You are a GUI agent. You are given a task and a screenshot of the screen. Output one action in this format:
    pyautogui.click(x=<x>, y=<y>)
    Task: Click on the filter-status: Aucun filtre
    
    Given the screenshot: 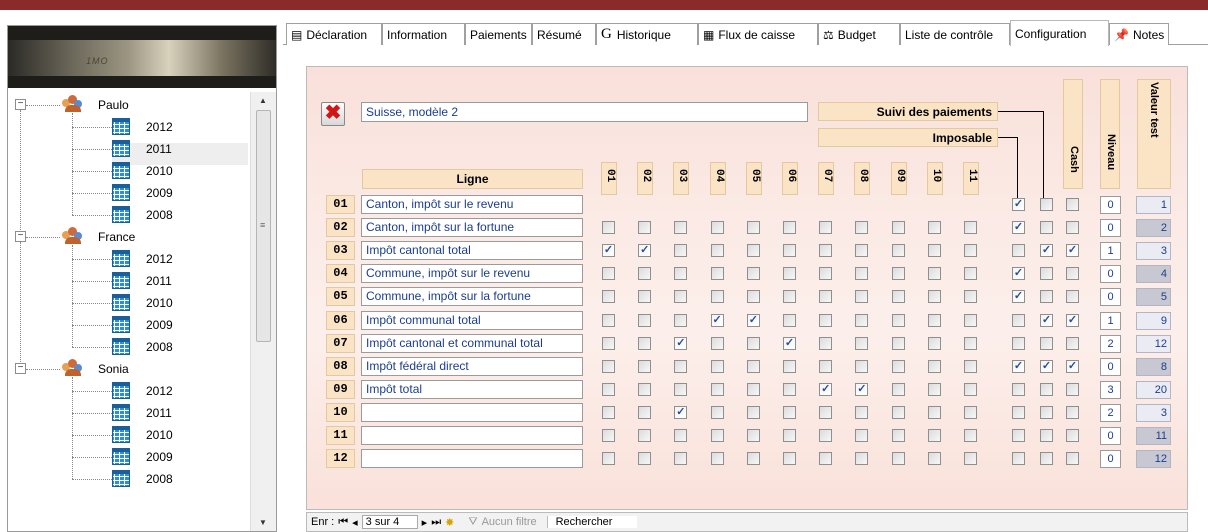 What is the action you would take?
    pyautogui.click(x=509, y=522)
    